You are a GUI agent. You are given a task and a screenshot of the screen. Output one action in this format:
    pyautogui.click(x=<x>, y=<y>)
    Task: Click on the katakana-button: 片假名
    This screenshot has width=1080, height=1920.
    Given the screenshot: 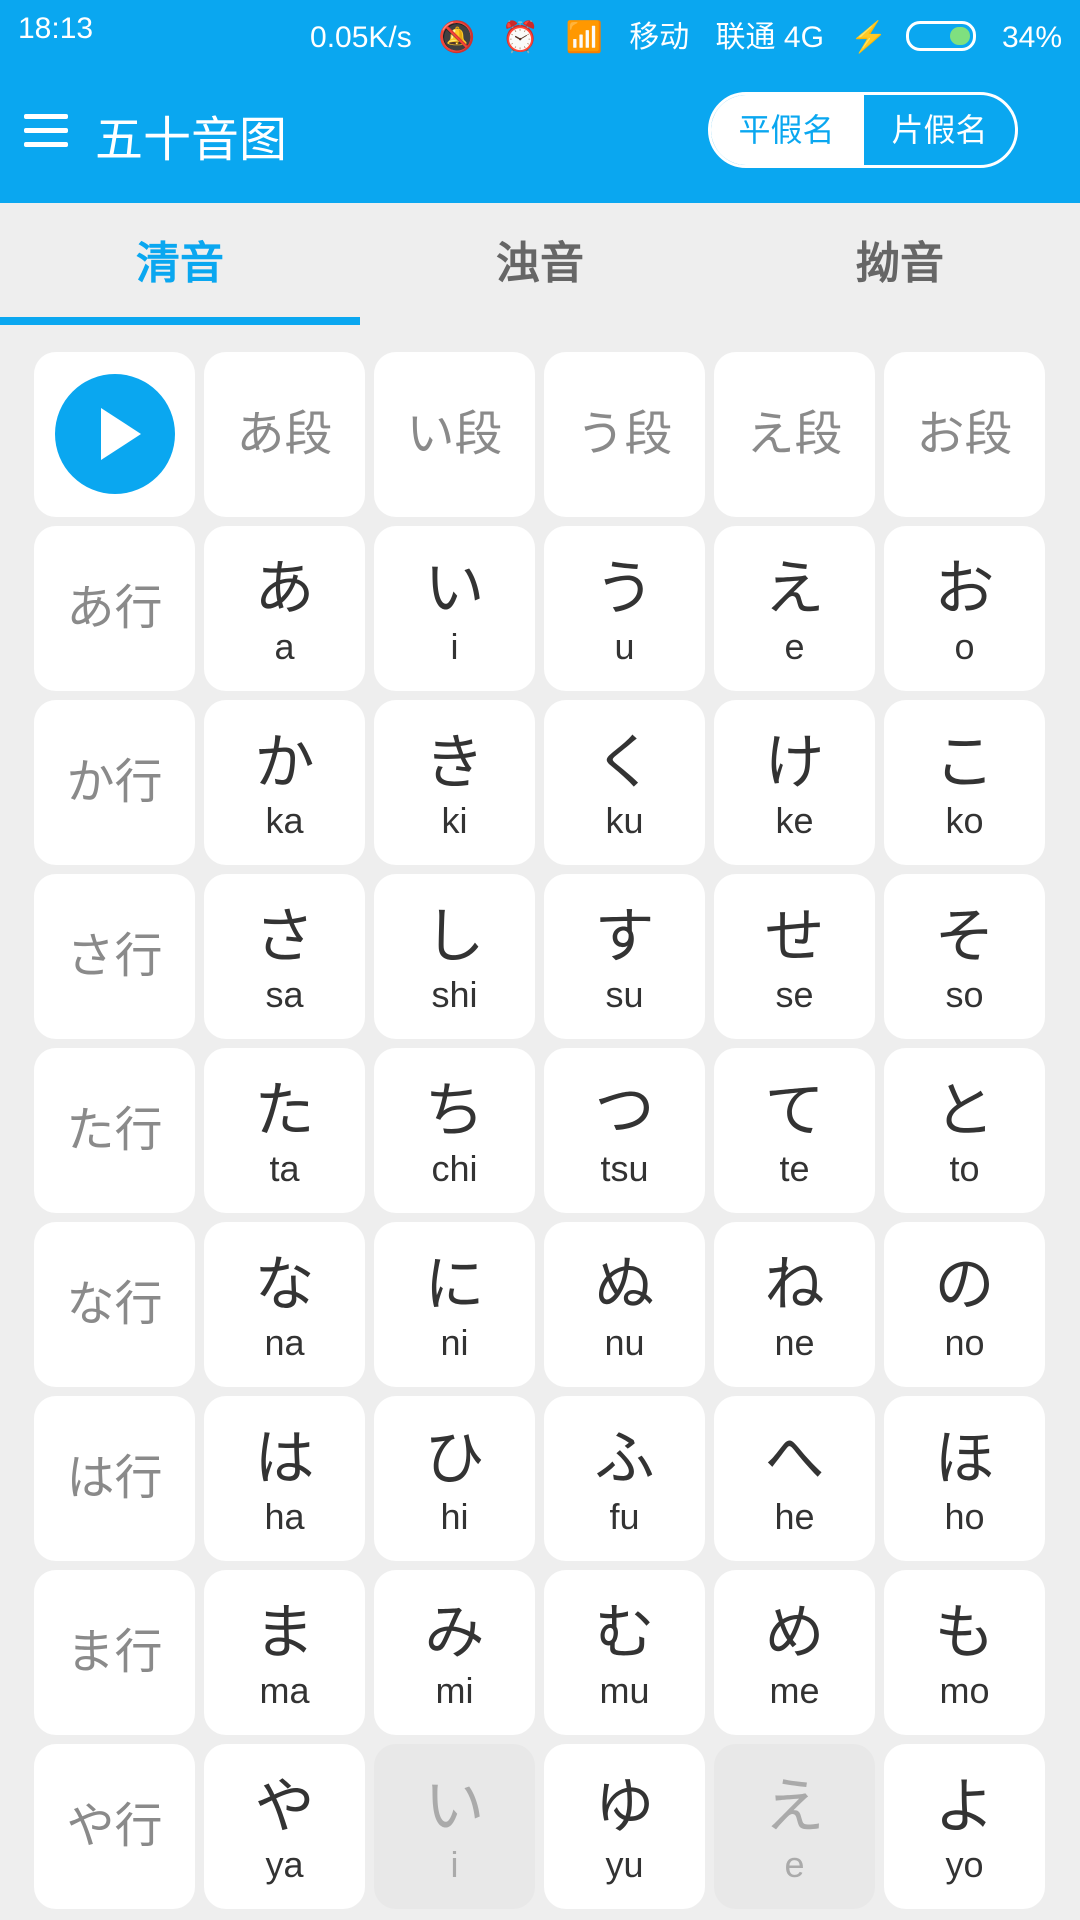 What is the action you would take?
    pyautogui.click(x=938, y=130)
    